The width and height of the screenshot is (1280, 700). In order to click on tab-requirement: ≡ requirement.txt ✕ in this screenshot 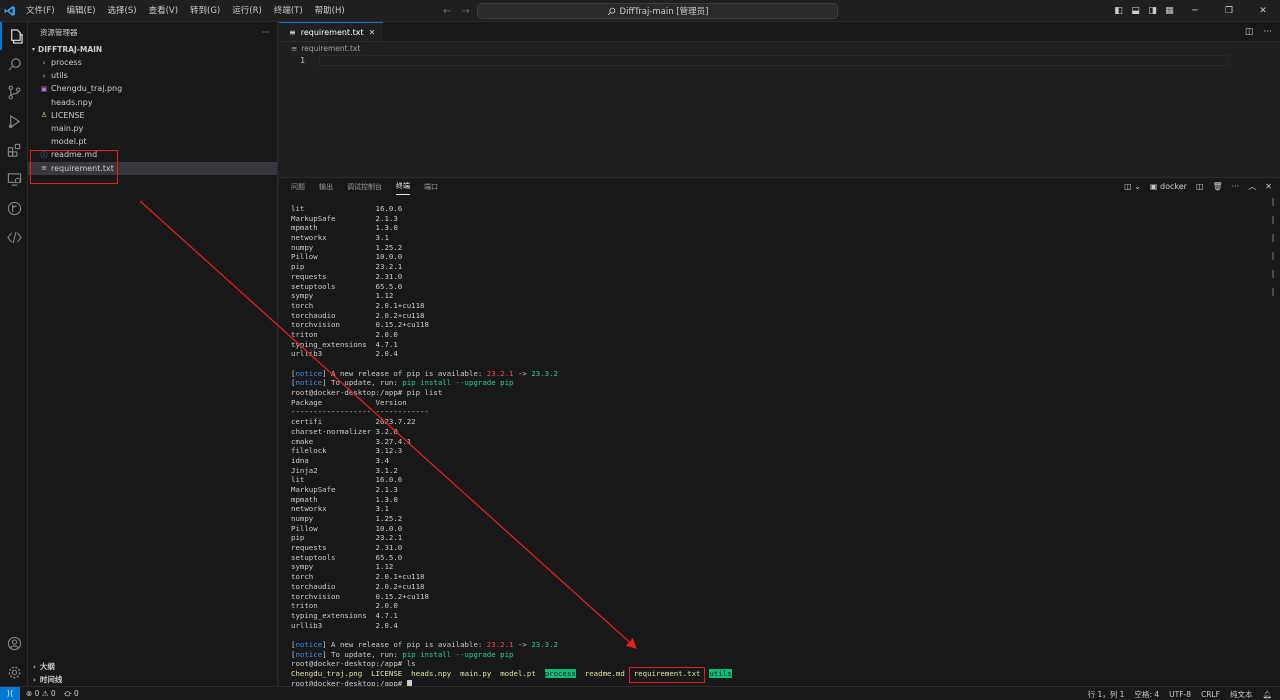, I will do `click(331, 31)`.